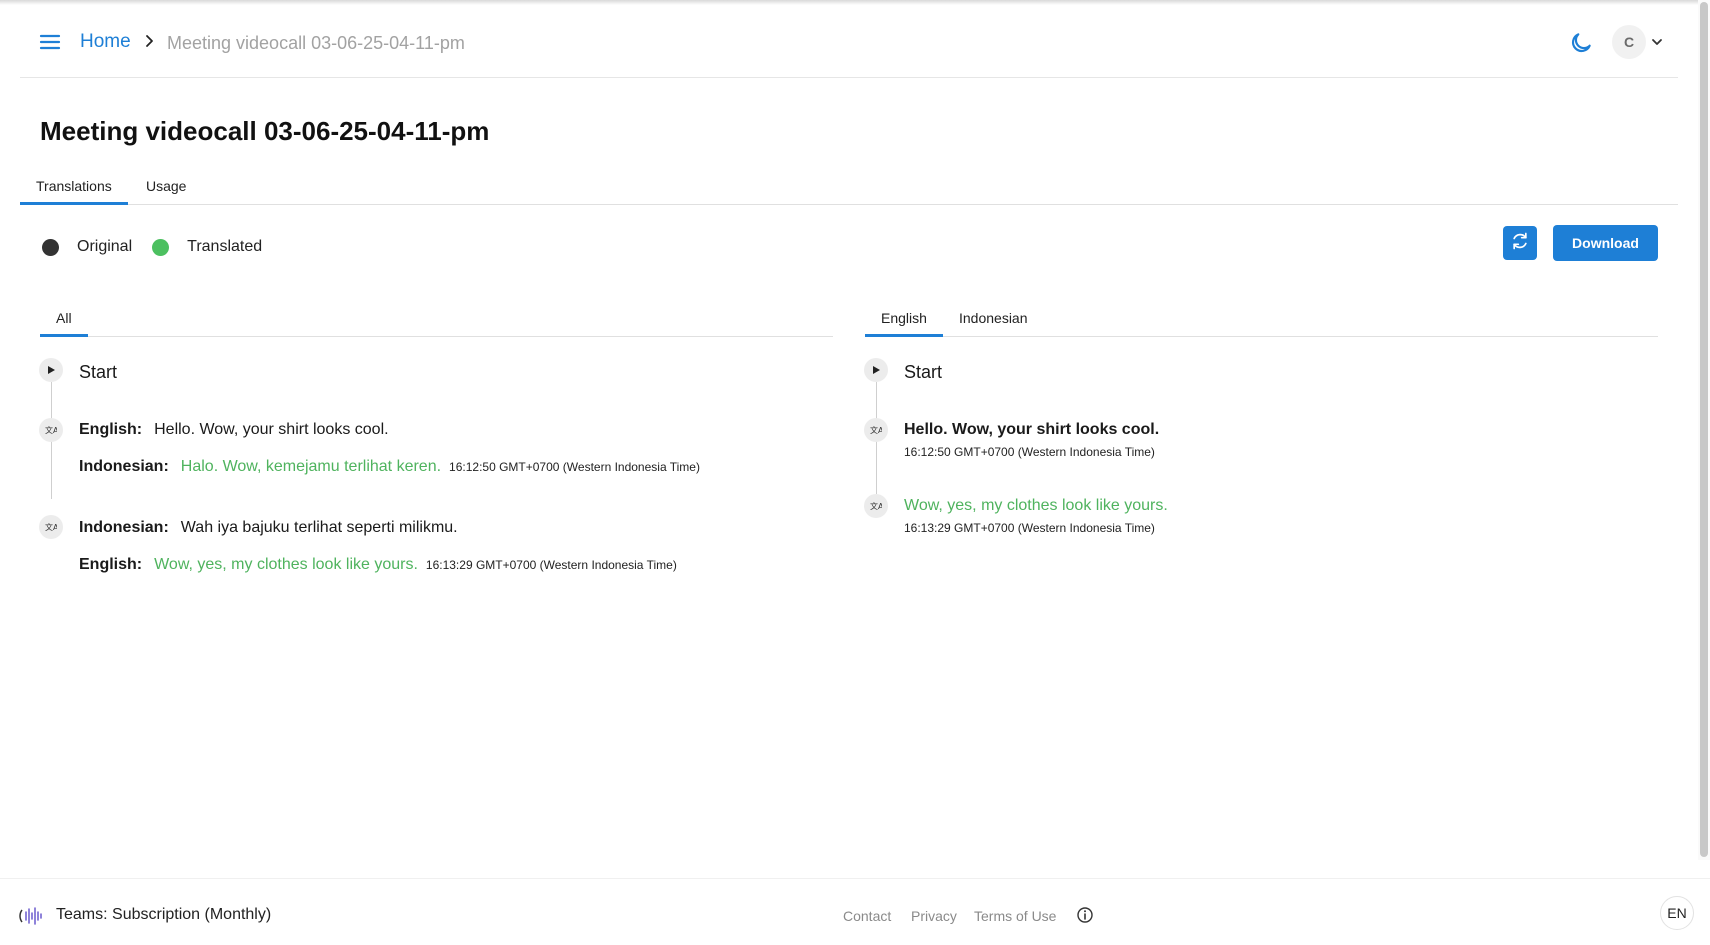 The image size is (1710, 945). What do you see at coordinates (286, 564) in the screenshot?
I see `entry-translated-text: Wow, yes, my clothes look like yours.` at bounding box center [286, 564].